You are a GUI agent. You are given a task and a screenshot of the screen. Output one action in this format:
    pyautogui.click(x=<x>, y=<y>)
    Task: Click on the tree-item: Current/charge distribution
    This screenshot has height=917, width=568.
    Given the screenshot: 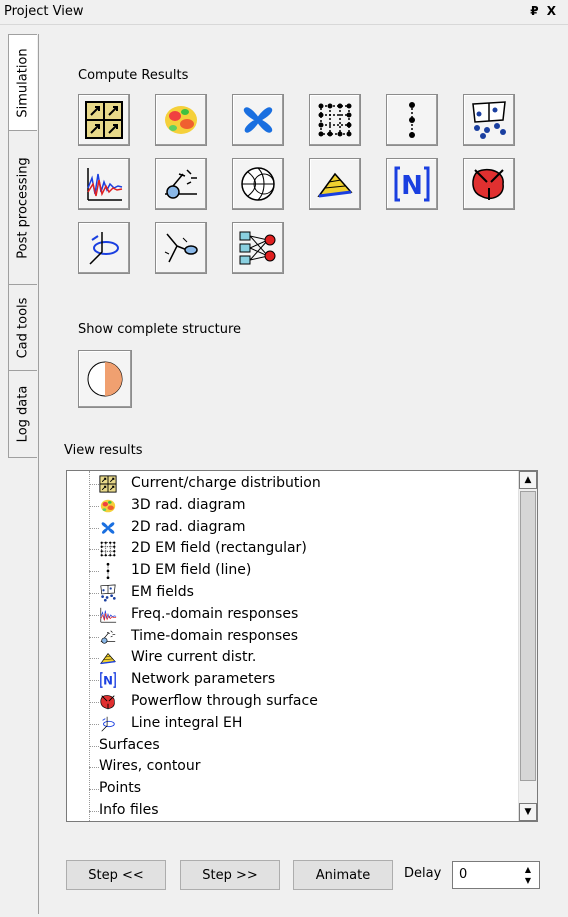 What is the action you would take?
    pyautogui.click(x=292, y=484)
    